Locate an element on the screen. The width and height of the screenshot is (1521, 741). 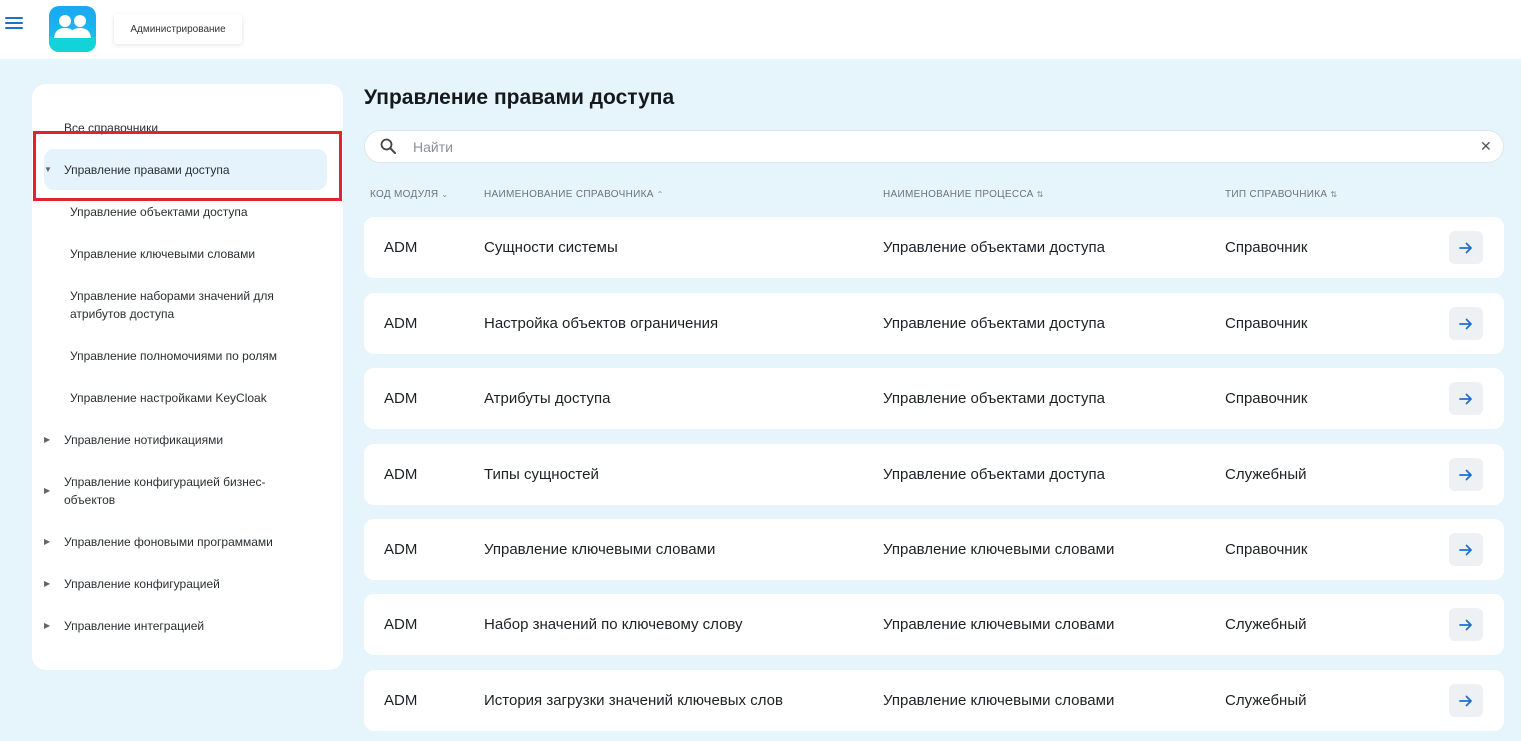
sidebar-item-all-directories: Все справочники is located at coordinates (111, 128).